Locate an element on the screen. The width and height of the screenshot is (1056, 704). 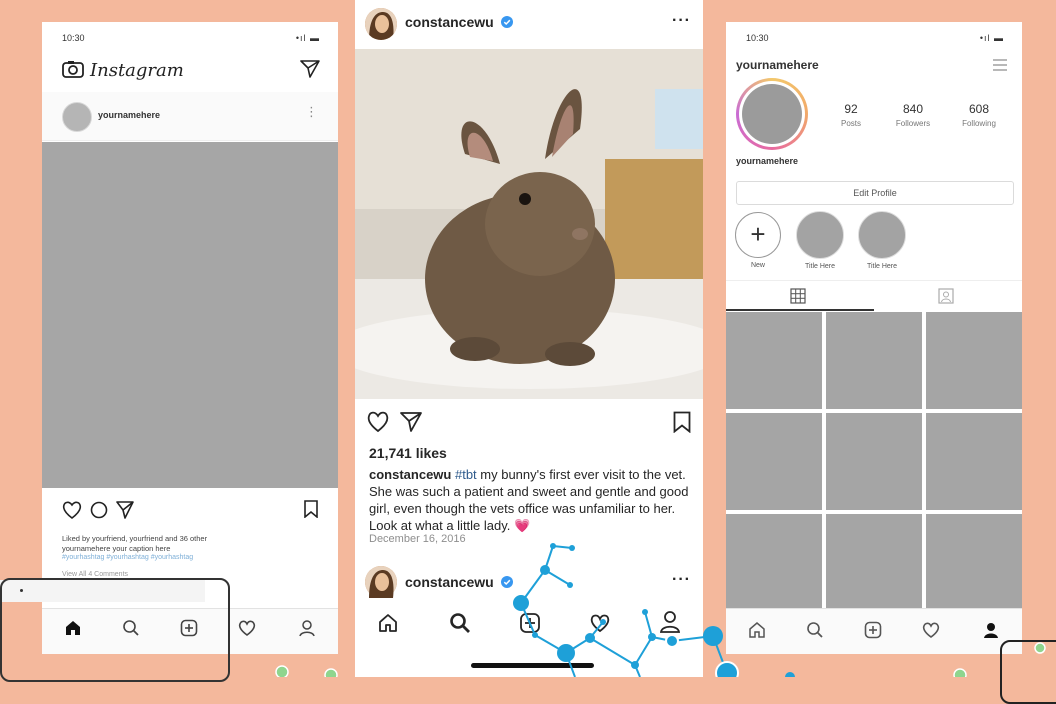
direct-message-icon is located at coordinates (310, 69).